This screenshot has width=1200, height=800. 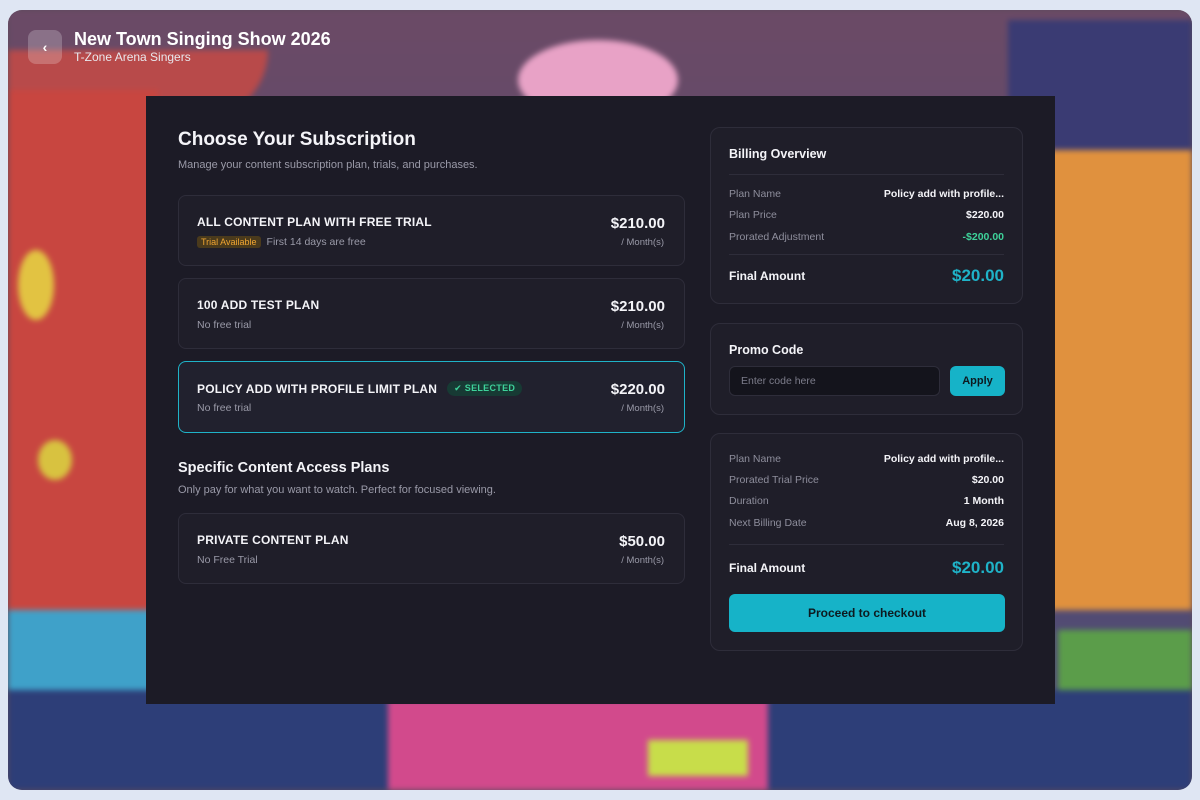 I want to click on summary-row-duration: Duration 1 Month, so click(x=866, y=501).